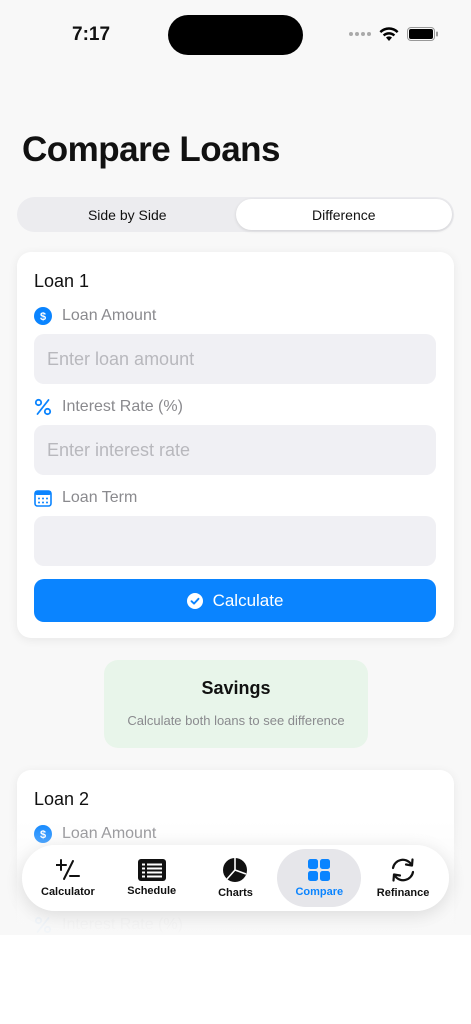 The width and height of the screenshot is (471, 1024). I want to click on tab-charts: Charts, so click(236, 878).